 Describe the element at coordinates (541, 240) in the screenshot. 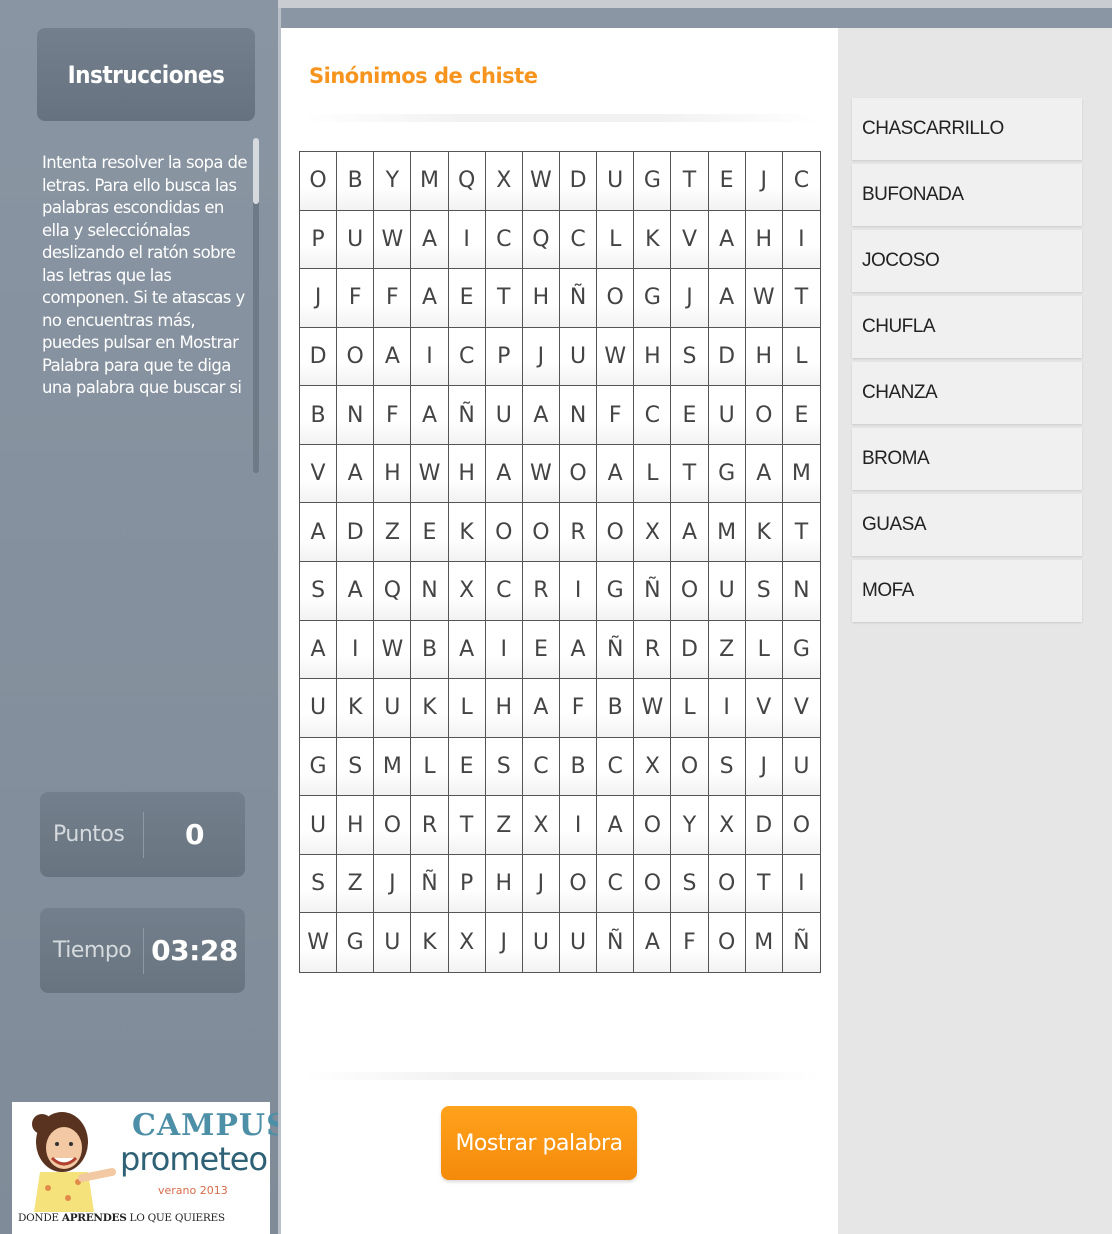

I see `grid-cell: Q` at that location.